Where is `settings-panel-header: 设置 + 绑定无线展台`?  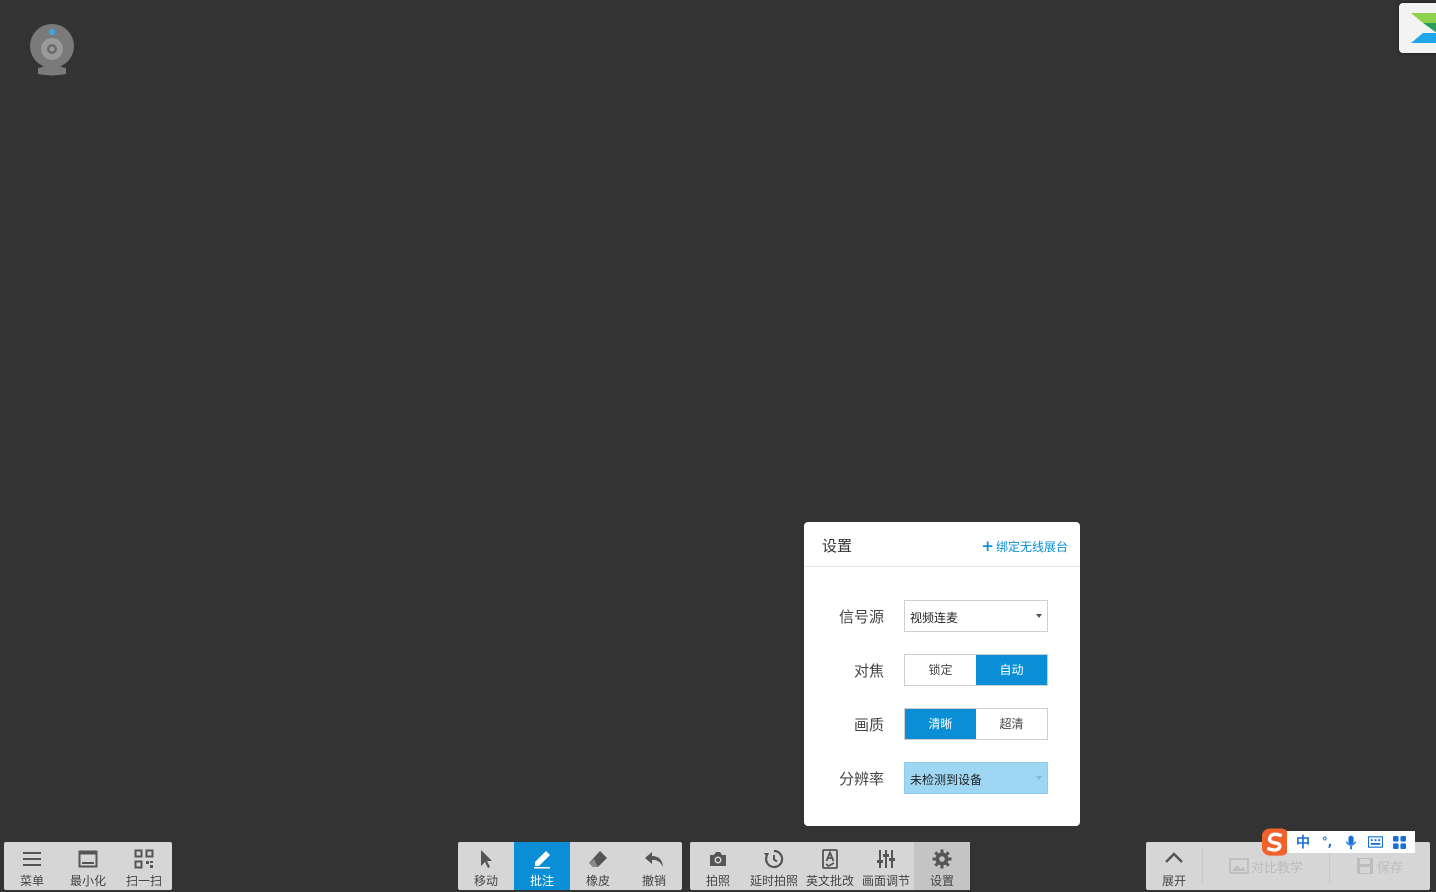
settings-panel-header: 设置 + 绑定无线展台 is located at coordinates (942, 544).